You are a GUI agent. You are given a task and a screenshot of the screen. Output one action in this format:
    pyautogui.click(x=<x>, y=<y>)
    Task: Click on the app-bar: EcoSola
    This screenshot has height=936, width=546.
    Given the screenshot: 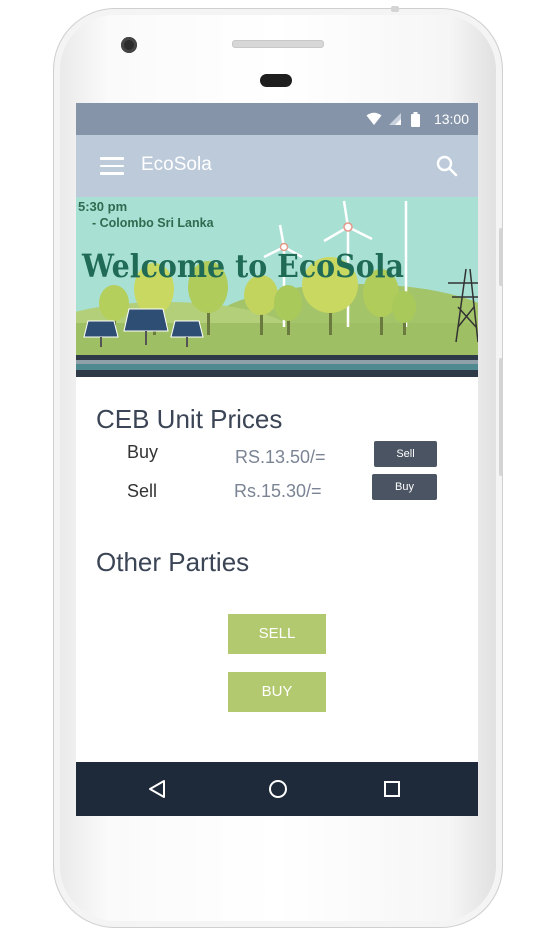 What is the action you would take?
    pyautogui.click(x=277, y=166)
    